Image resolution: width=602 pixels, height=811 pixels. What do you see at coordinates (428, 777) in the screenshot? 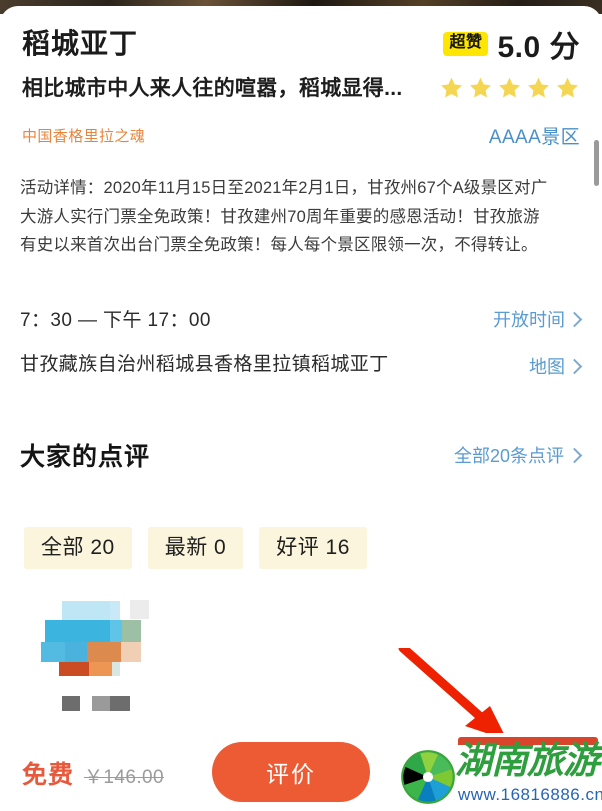
I see `pinwheel-logo-icon` at bounding box center [428, 777].